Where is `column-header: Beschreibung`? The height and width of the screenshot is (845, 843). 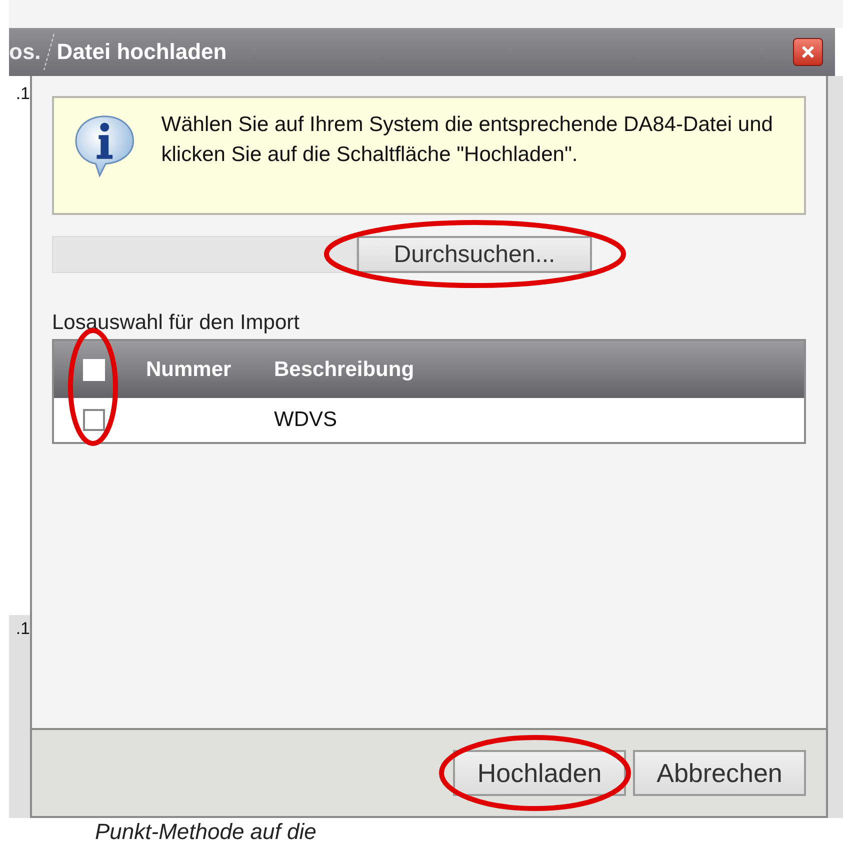 column-header: Beschreibung is located at coordinates (344, 370).